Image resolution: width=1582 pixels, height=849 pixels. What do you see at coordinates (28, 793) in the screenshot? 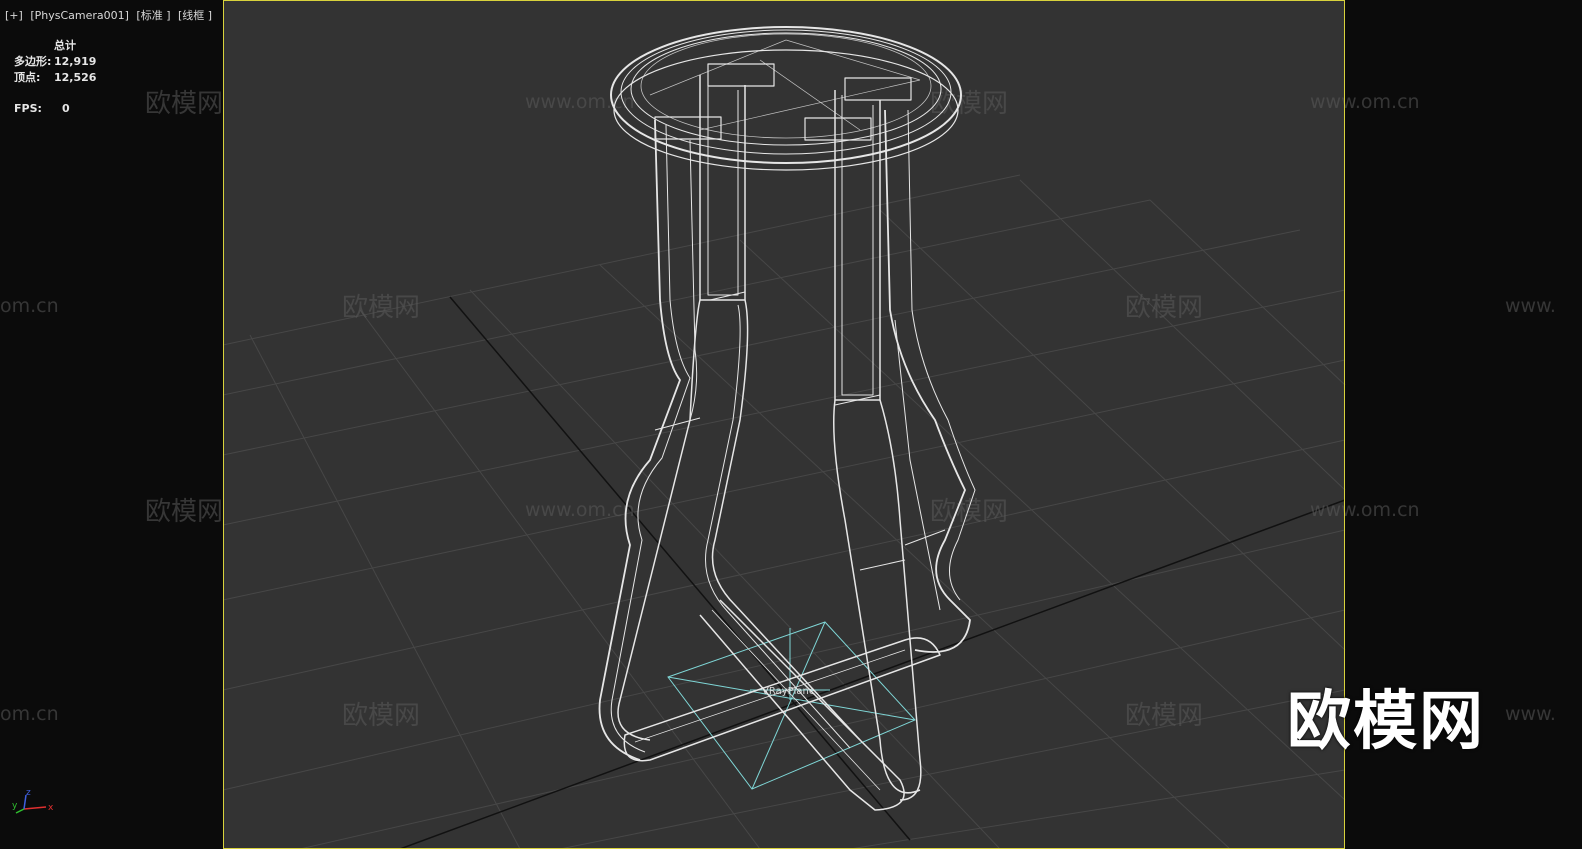
I see `axis-z-label: z` at bounding box center [28, 793].